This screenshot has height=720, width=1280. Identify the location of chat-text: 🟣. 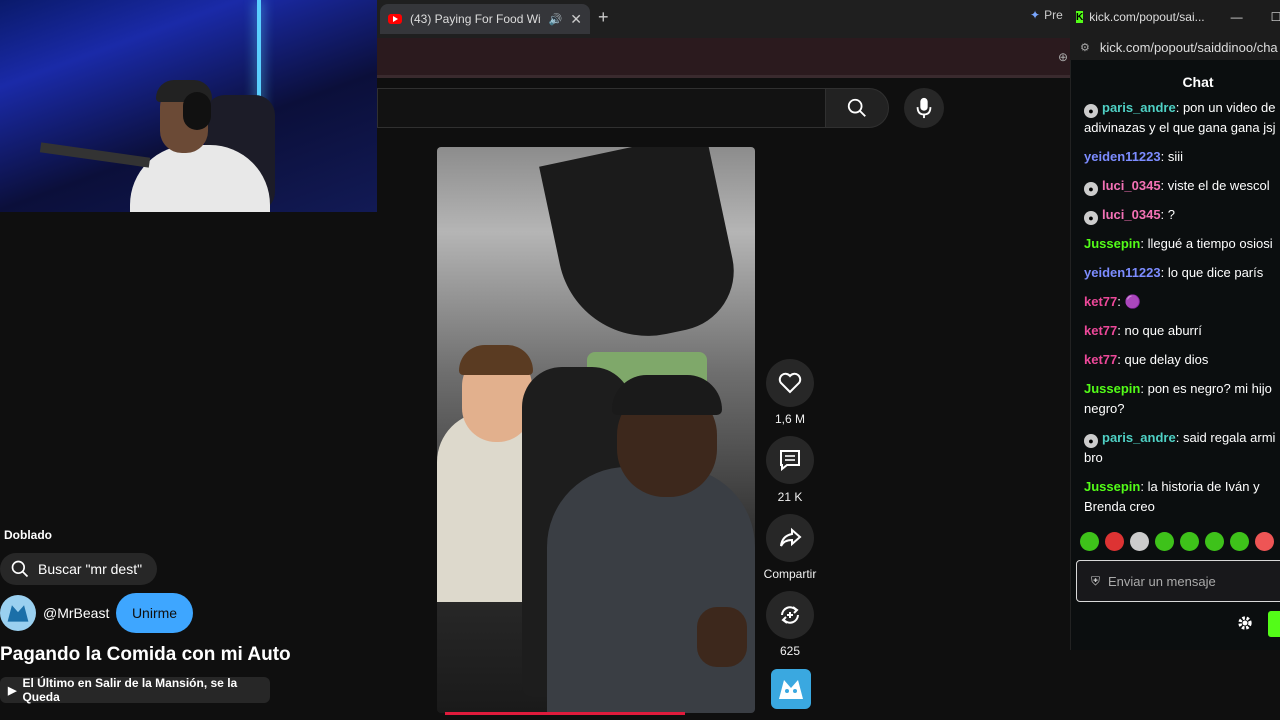
(1132, 301).